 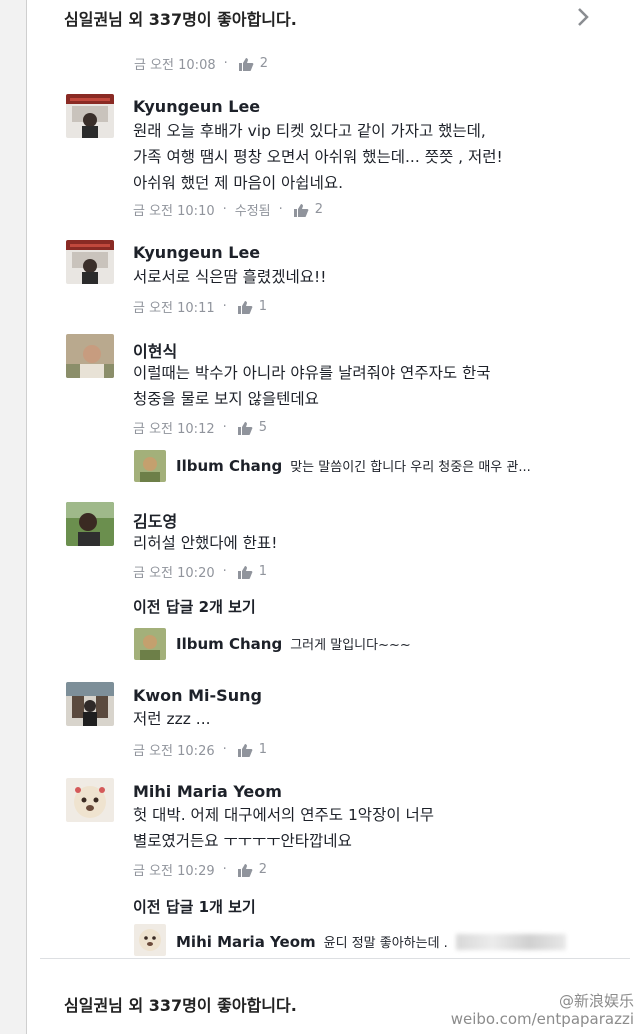 I want to click on watermark-brand: @新浪娱乐, so click(x=596, y=1001).